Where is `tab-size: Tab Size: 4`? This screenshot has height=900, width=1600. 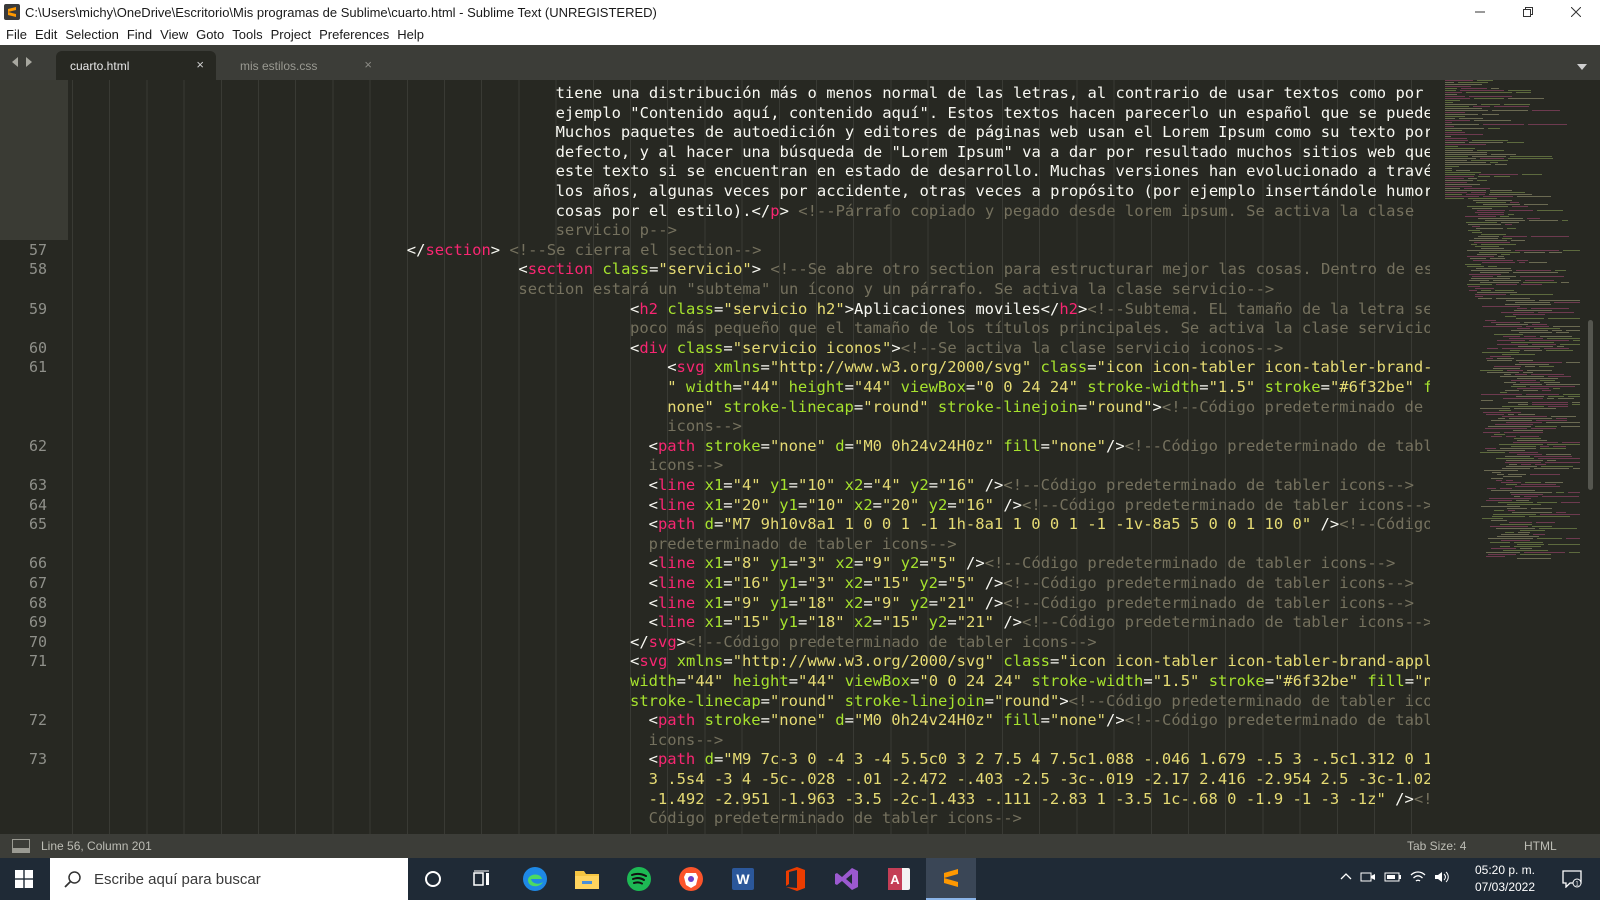
tab-size: Tab Size: 4 is located at coordinates (1436, 846).